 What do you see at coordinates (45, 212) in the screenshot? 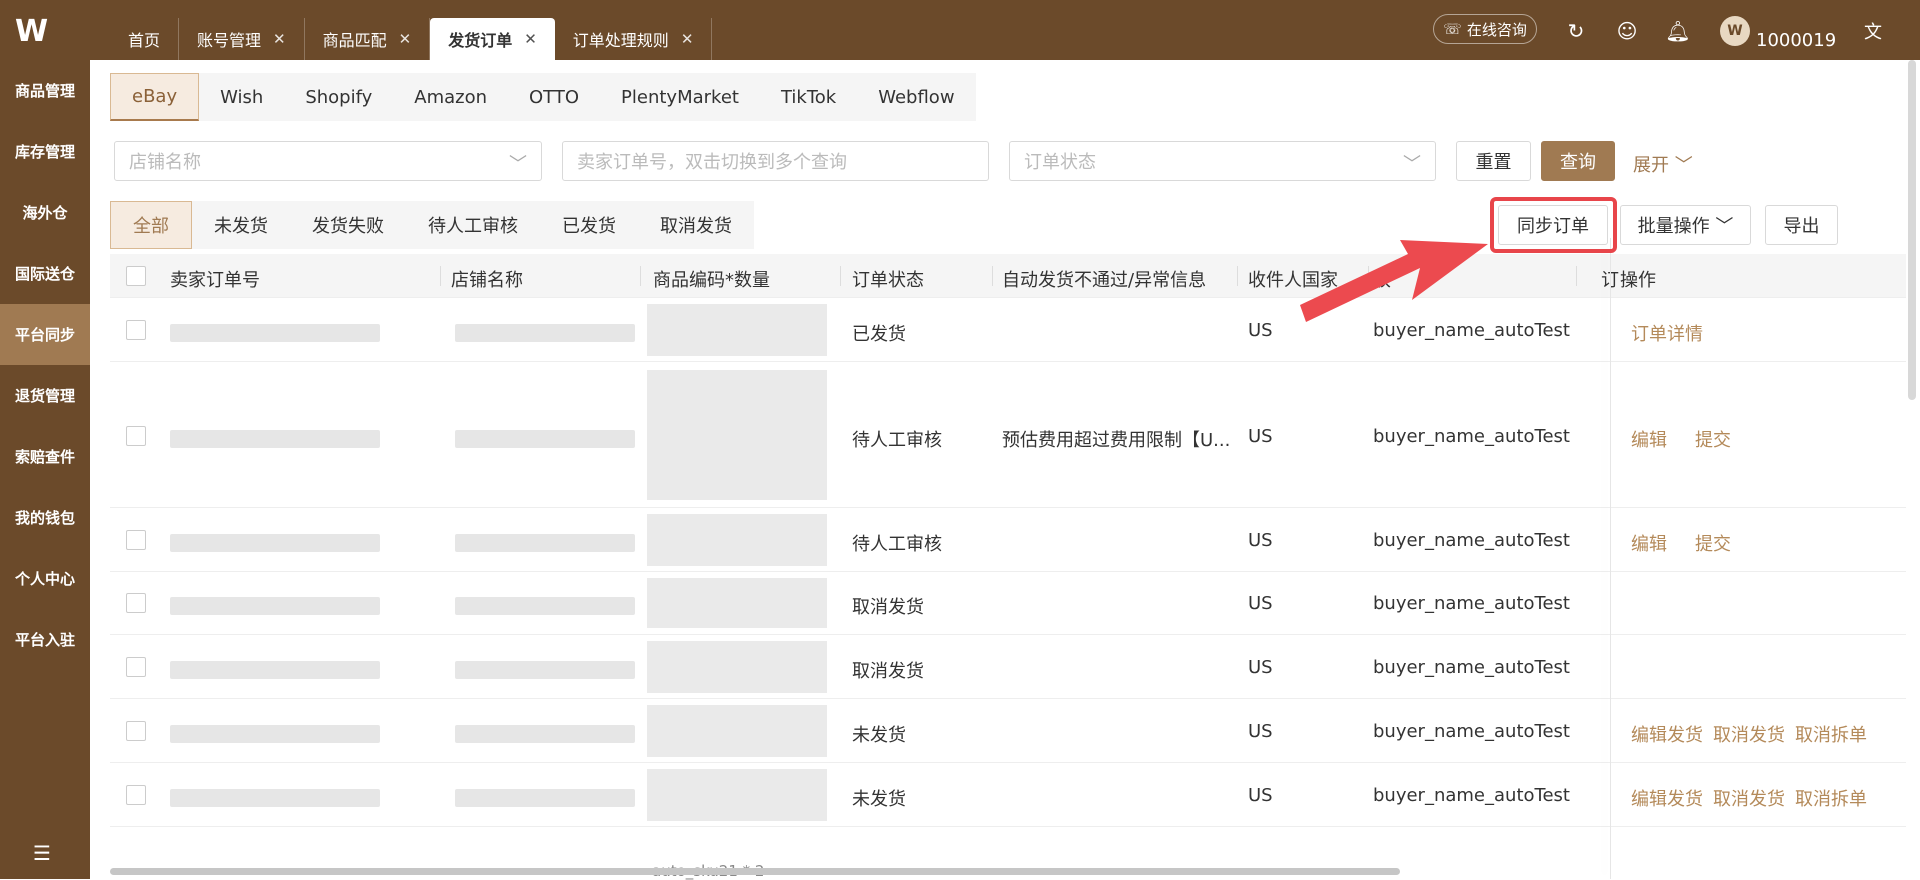
I see `sidebar-item-overseas: 海外仓` at bounding box center [45, 212].